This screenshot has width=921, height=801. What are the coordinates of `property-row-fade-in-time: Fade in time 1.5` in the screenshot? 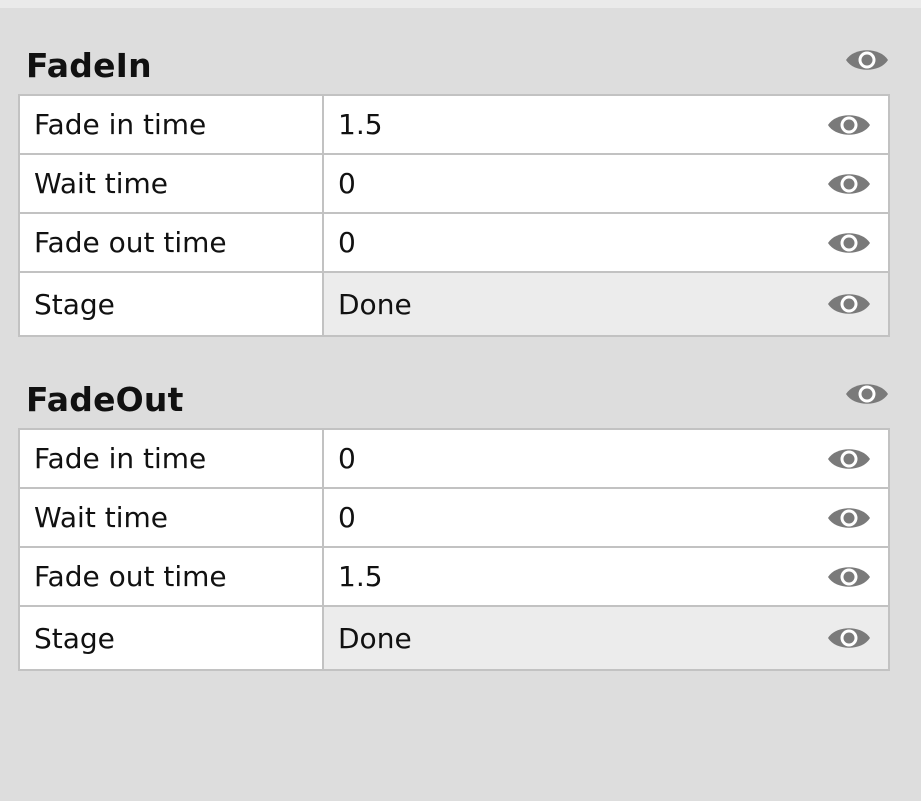 It's located at (454, 125).